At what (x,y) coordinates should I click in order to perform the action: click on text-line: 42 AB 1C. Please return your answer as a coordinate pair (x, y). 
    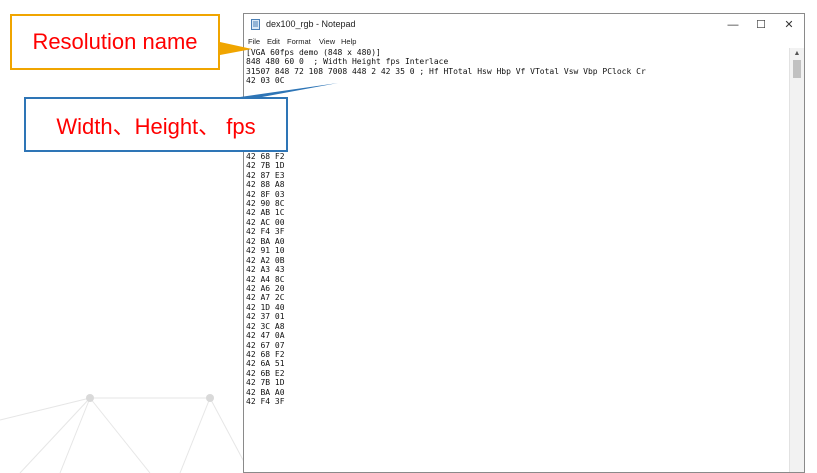
    Looking at the image, I should click on (265, 213).